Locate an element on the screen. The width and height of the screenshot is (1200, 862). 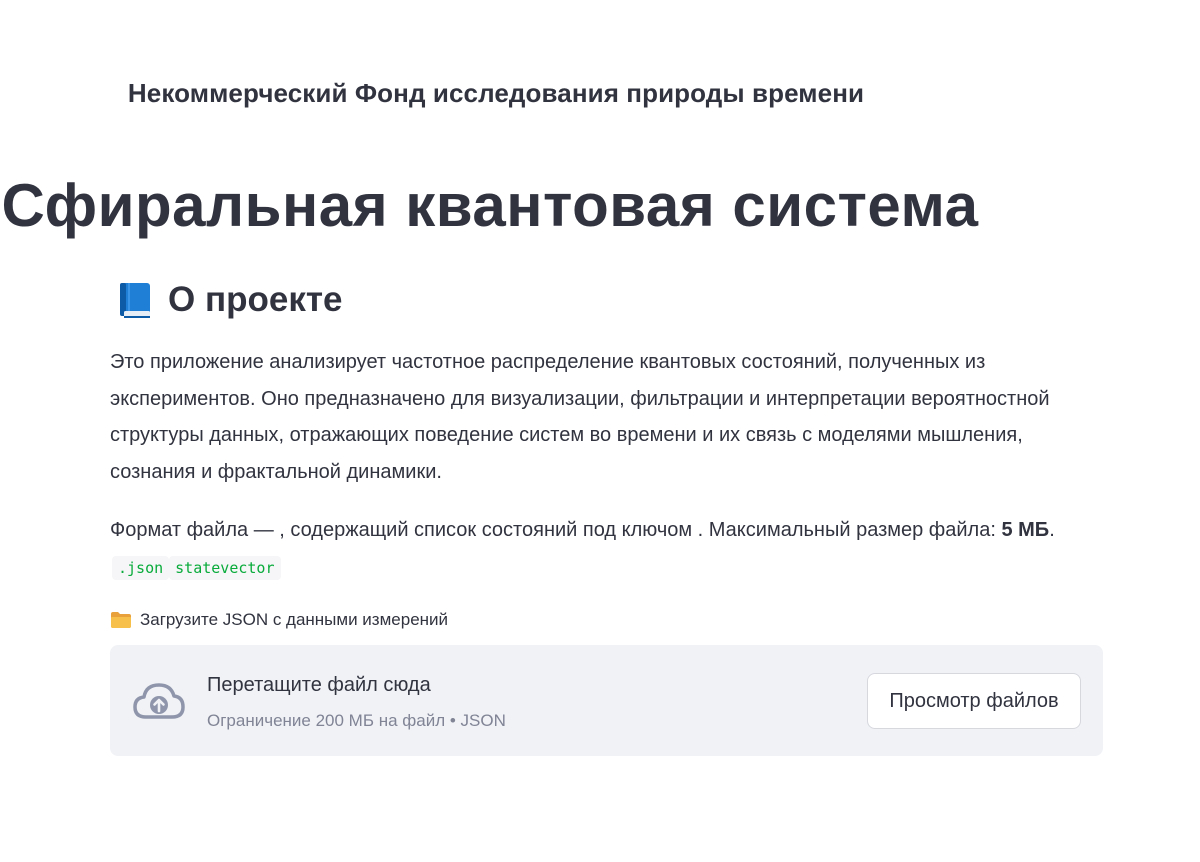
about-section-heading: О проекте is located at coordinates (229, 300).